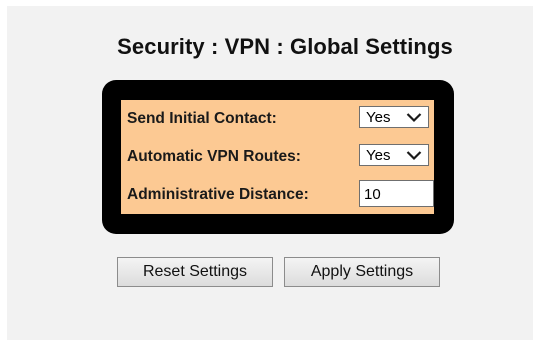 The height and width of the screenshot is (340, 533). What do you see at coordinates (277, 119) in the screenshot?
I see `setting-row-send-initial-contact: Send Initial Contact: Yes` at bounding box center [277, 119].